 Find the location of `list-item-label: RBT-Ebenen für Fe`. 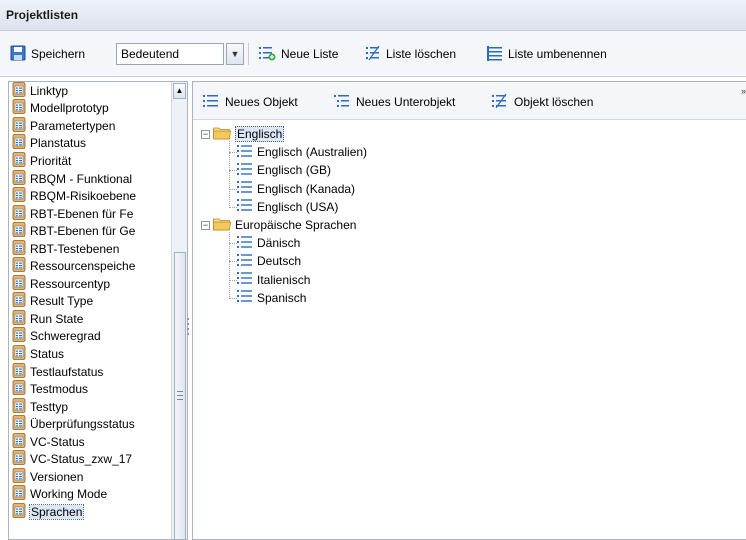

list-item-label: RBT-Ebenen für Fe is located at coordinates (82, 213).